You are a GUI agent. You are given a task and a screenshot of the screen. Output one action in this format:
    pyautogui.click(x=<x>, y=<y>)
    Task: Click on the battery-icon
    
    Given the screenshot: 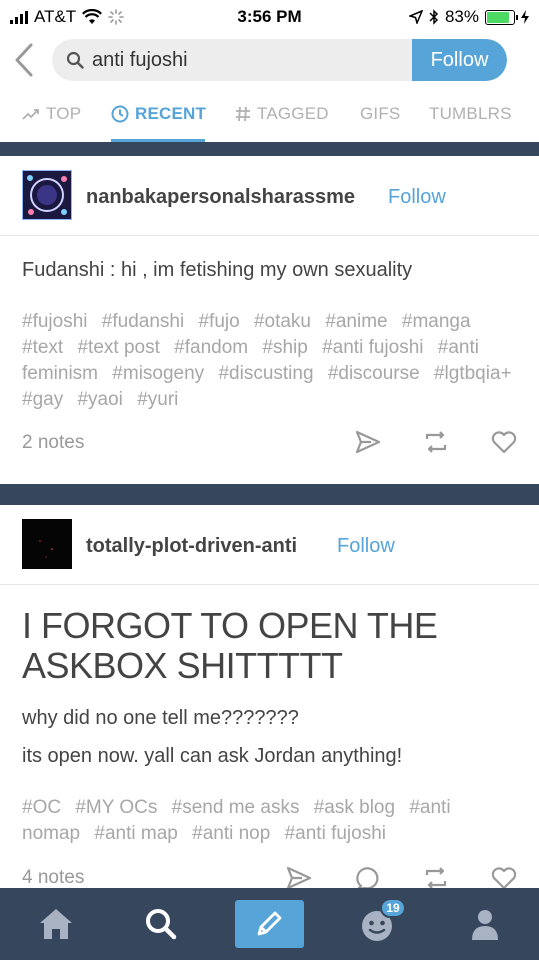 What is the action you would take?
    pyautogui.click(x=501, y=17)
    